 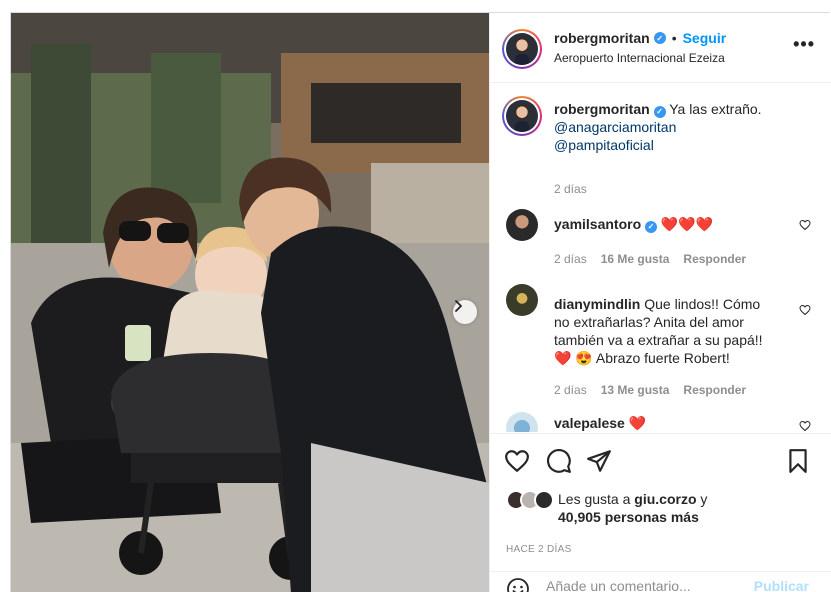 What do you see at coordinates (798, 461) in the screenshot?
I see `bookmark-icon` at bounding box center [798, 461].